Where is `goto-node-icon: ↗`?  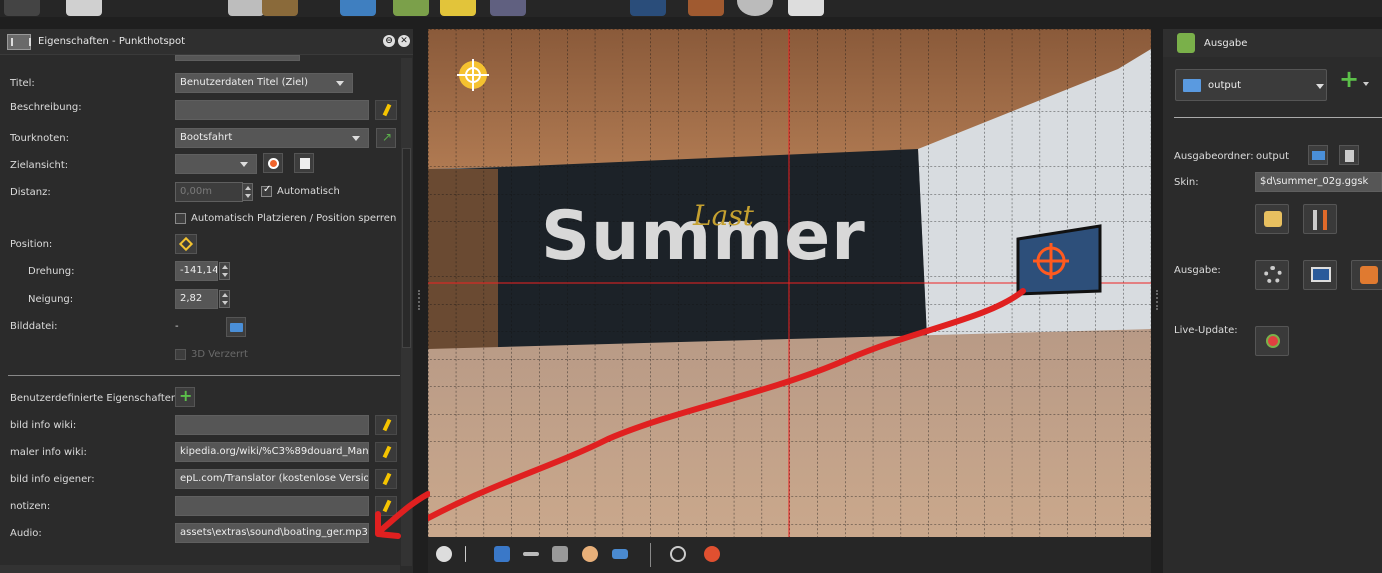
goto-node-icon: ↗ is located at coordinates (386, 138).